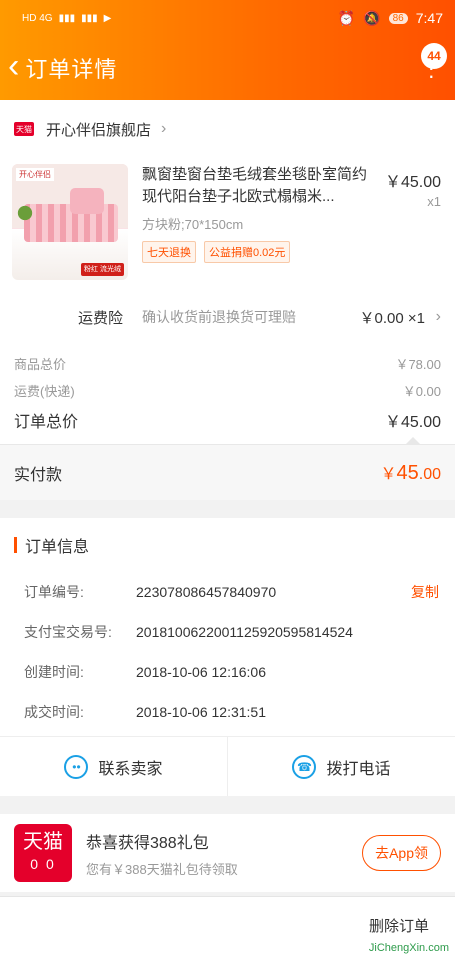 This screenshot has width=455, height=960. Describe the element at coordinates (44, 391) in the screenshot. I see `shipping-label: 运费(快递)` at that location.